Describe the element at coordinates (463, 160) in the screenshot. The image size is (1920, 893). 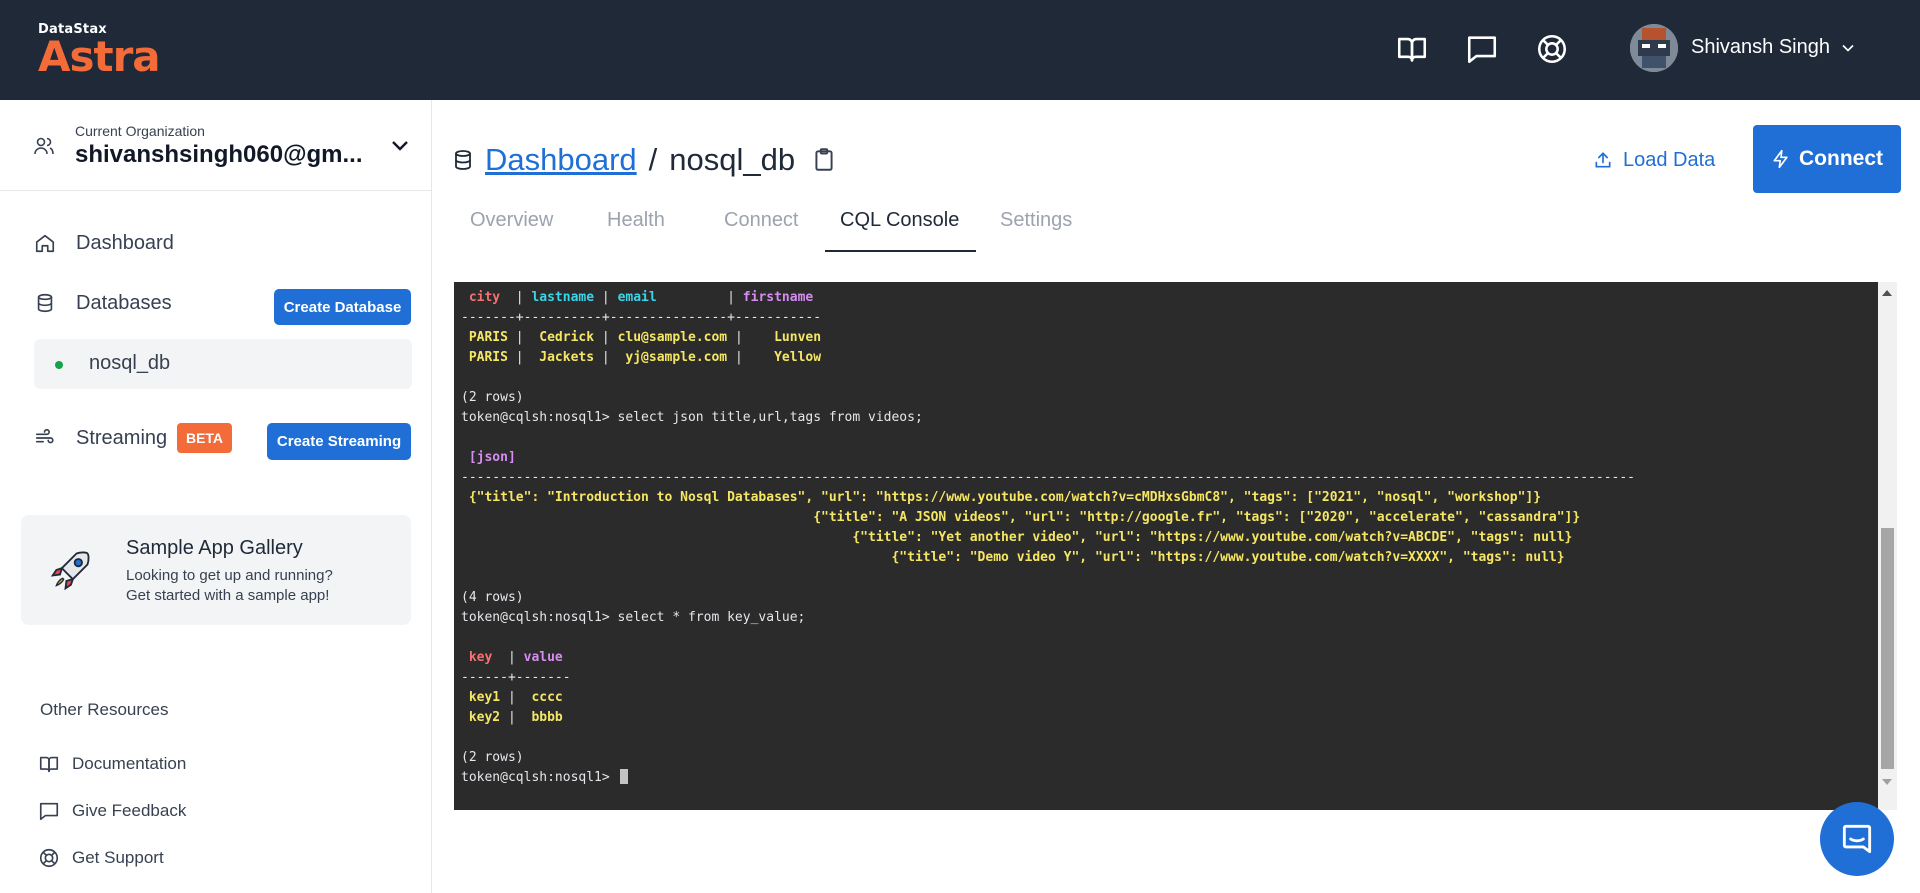
I see `database-icon` at that location.